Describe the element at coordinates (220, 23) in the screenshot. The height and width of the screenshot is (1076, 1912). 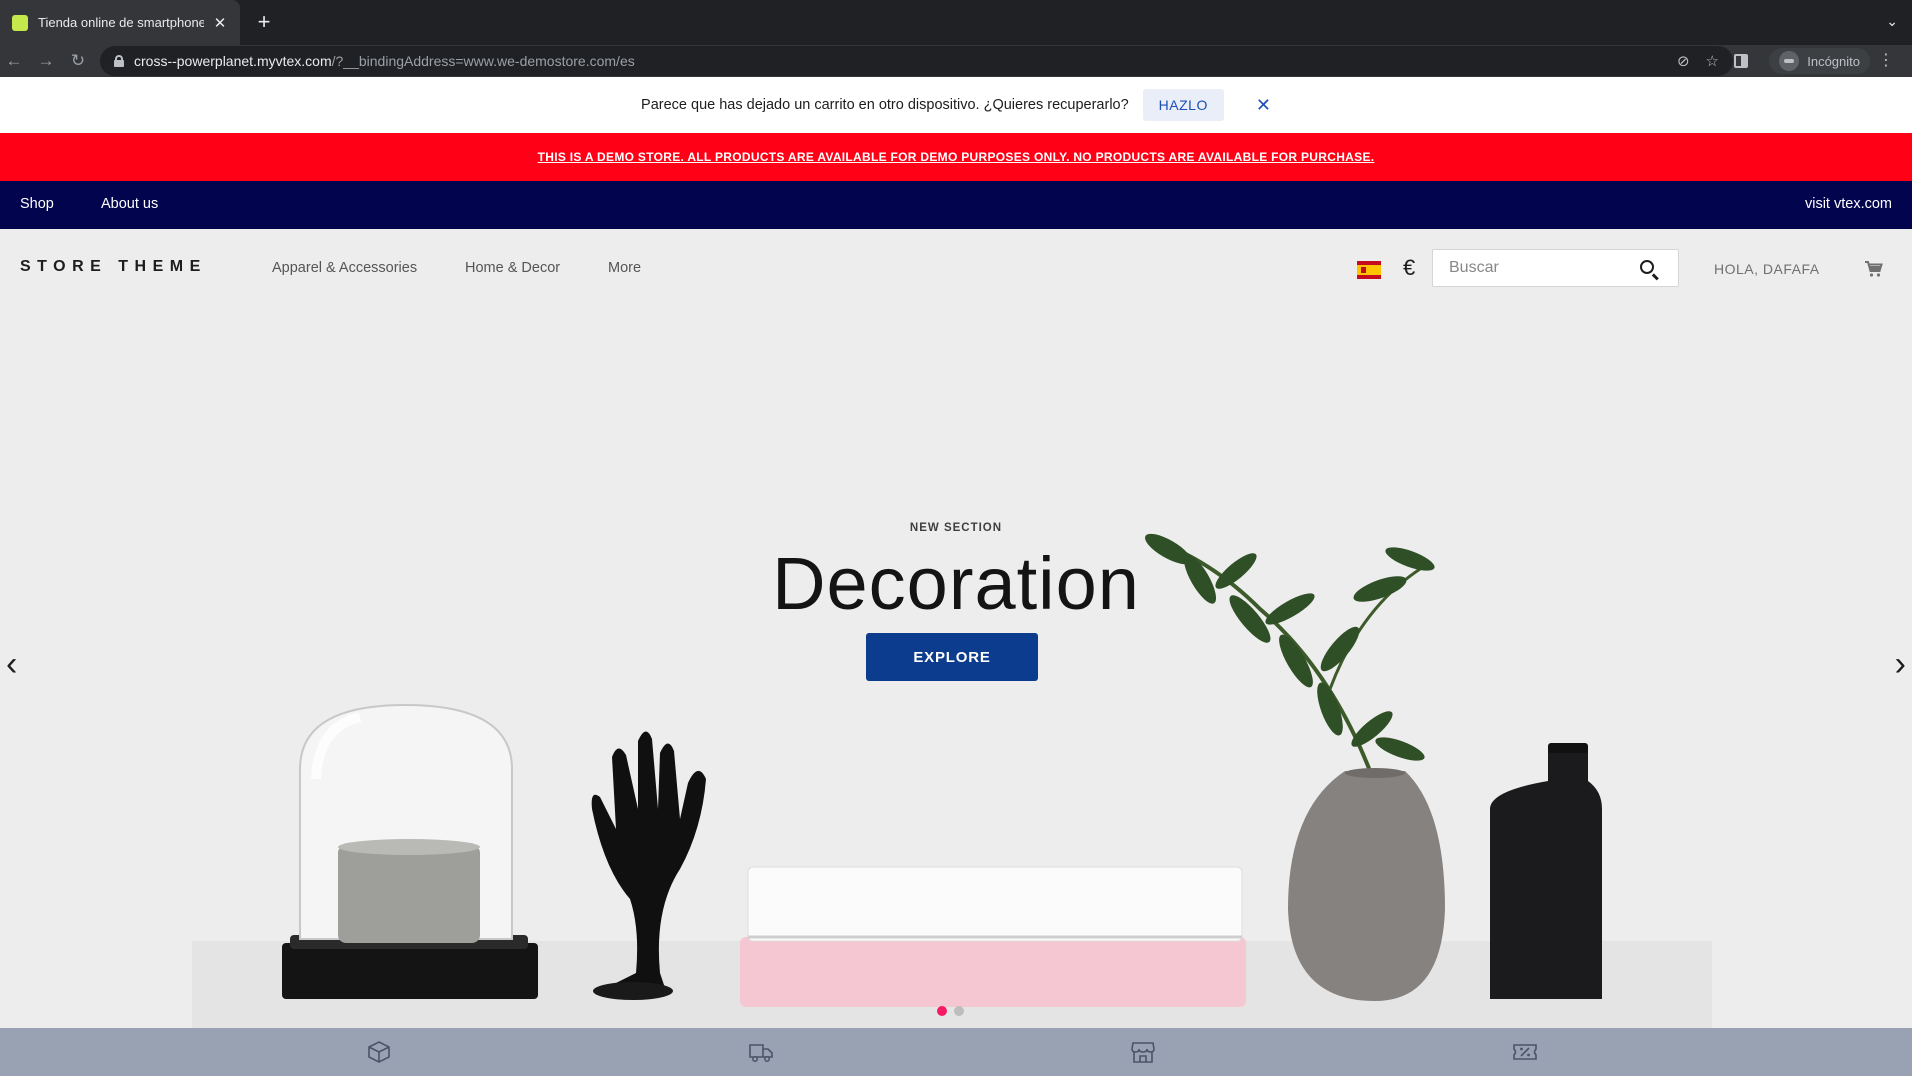
I see `tab-close-icon: ✕` at that location.